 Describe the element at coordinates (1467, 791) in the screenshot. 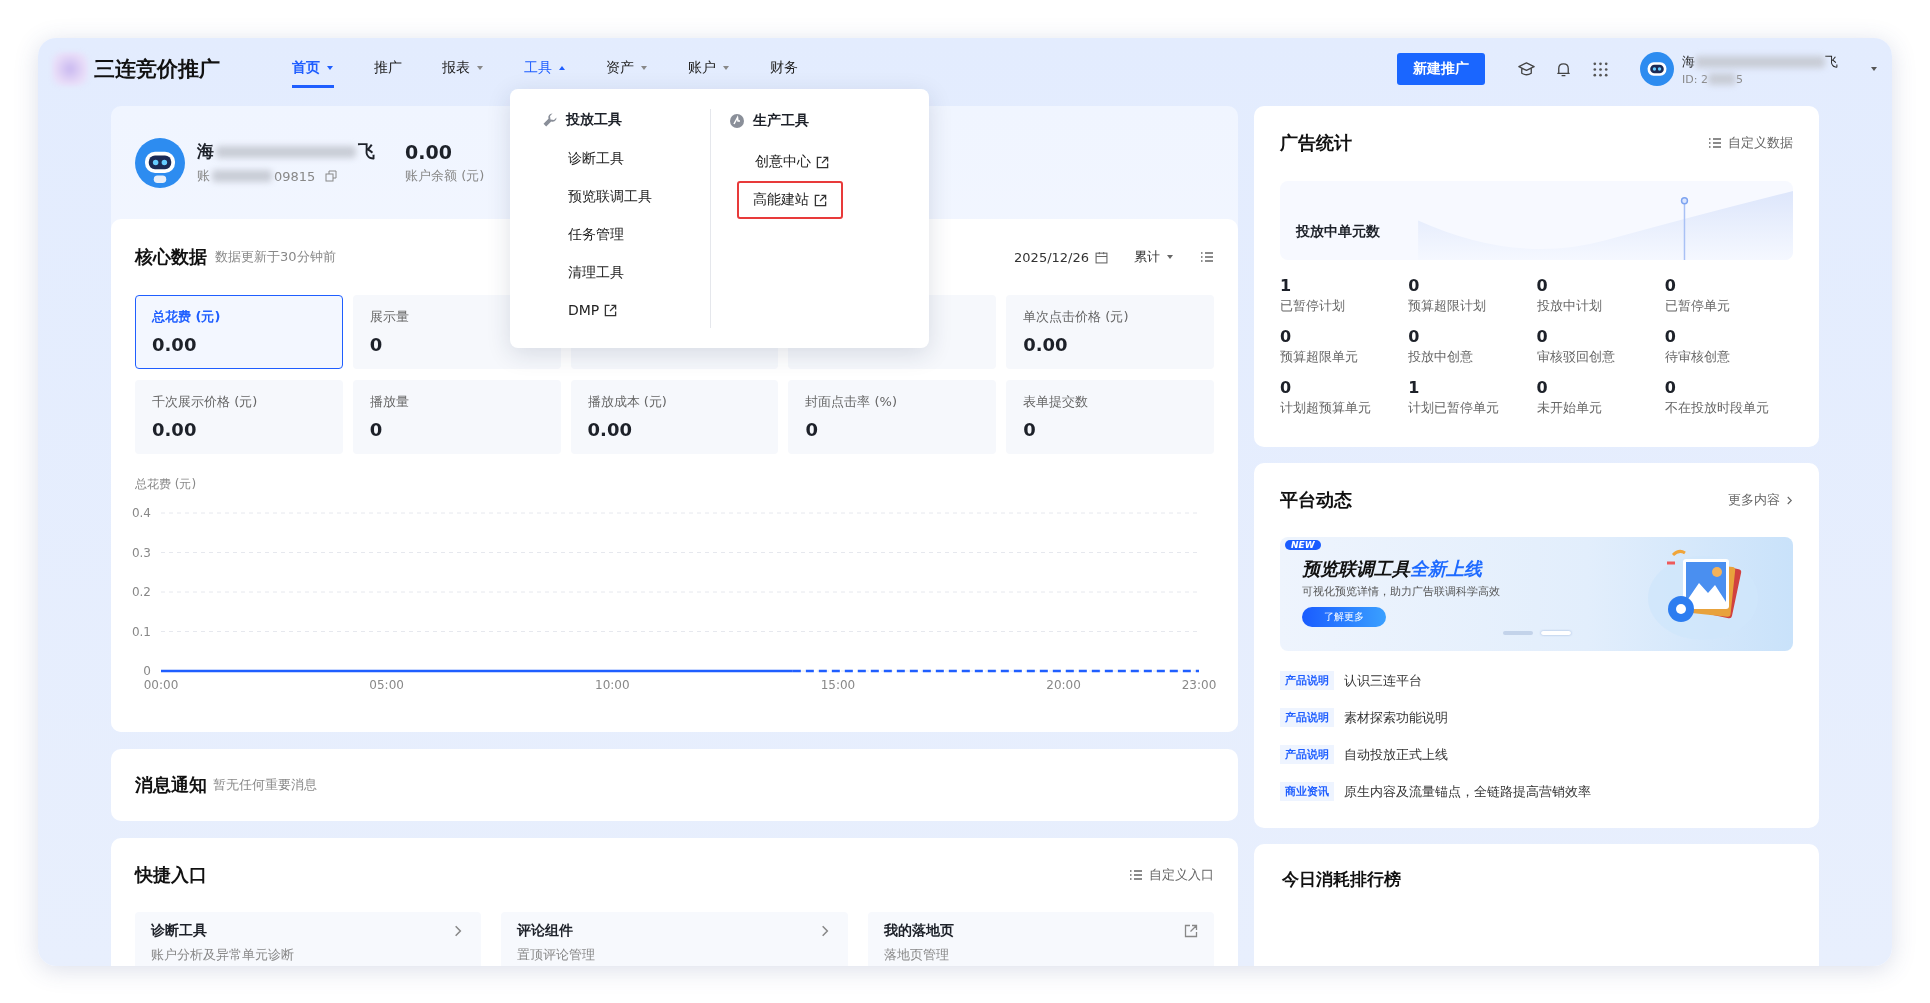

I see `news-title: 原生内容及流量锚点，全链路提高营销效率` at that location.